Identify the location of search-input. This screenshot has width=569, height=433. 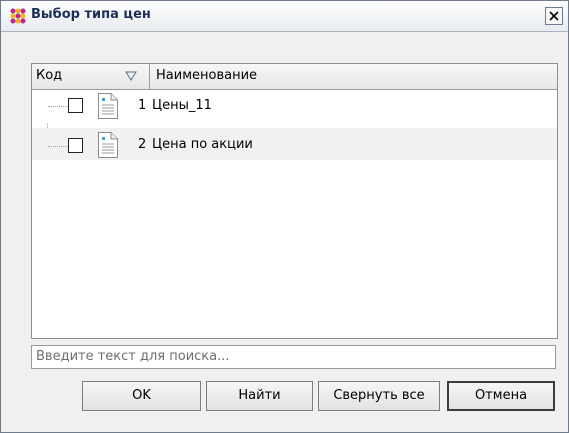
(291, 356).